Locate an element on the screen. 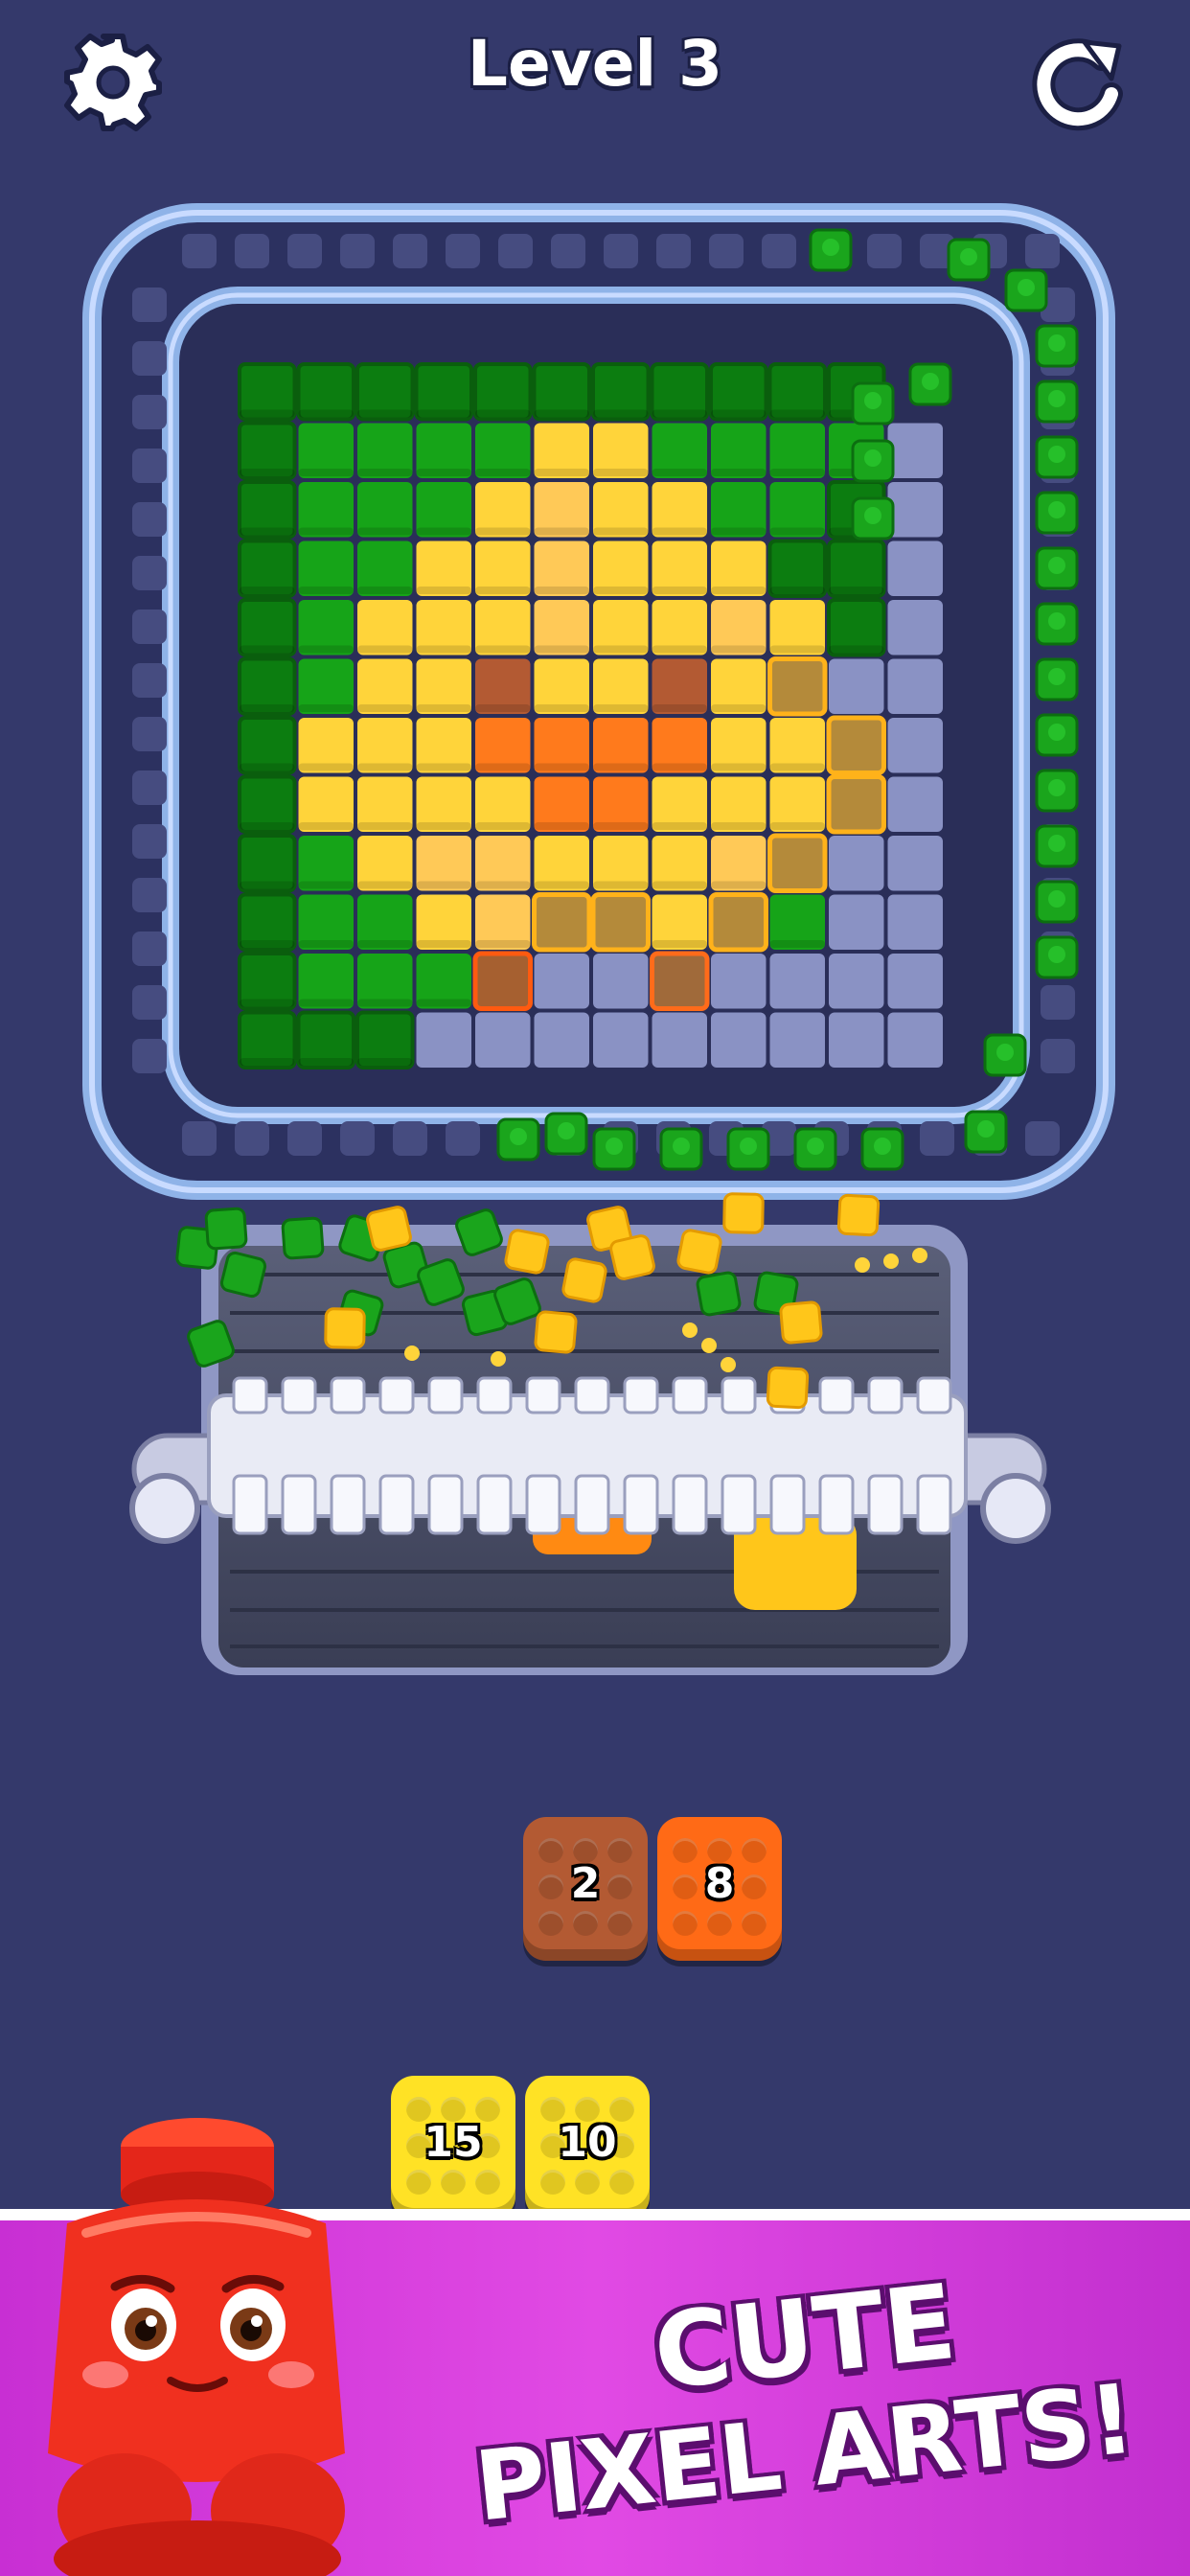 The image size is (1190, 2576). block-count: 8 is located at coordinates (719, 1883).